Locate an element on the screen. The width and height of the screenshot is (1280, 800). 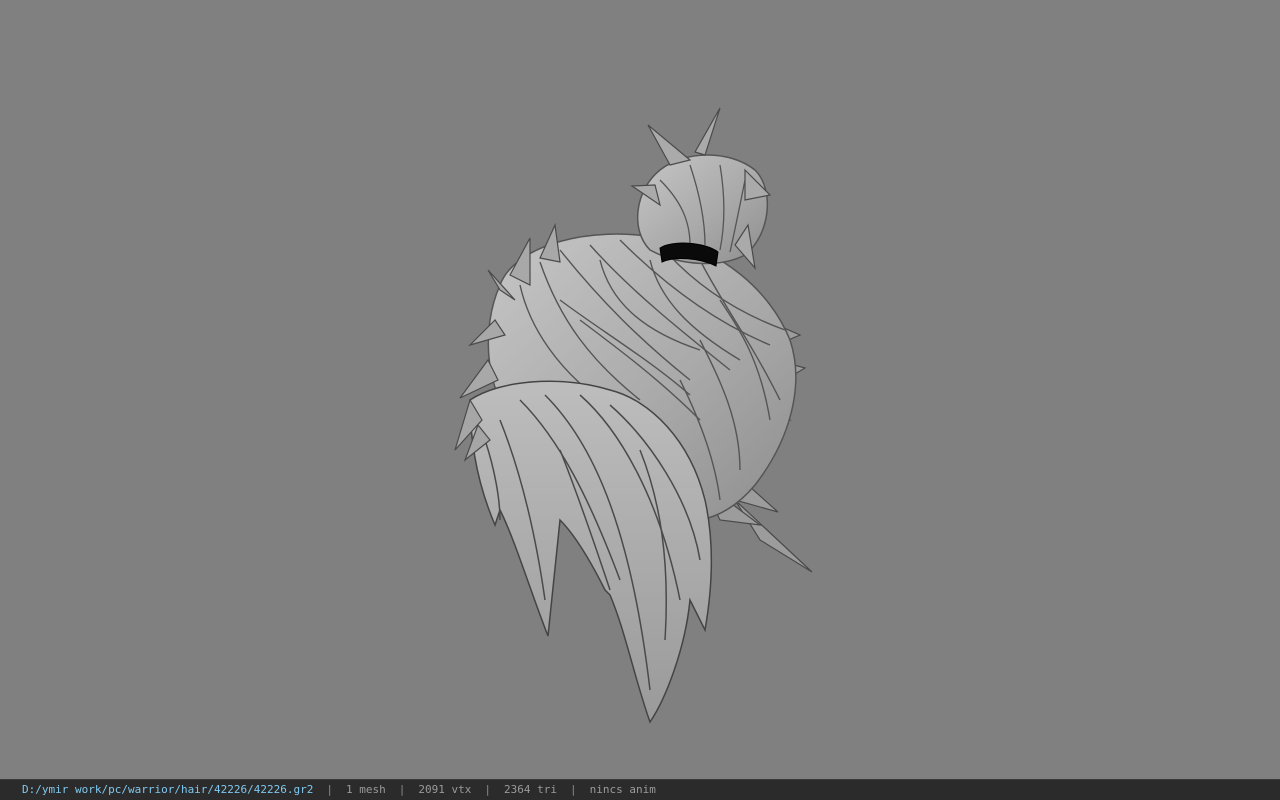
animation-status-label: nincs anim is located at coordinates (622, 789).